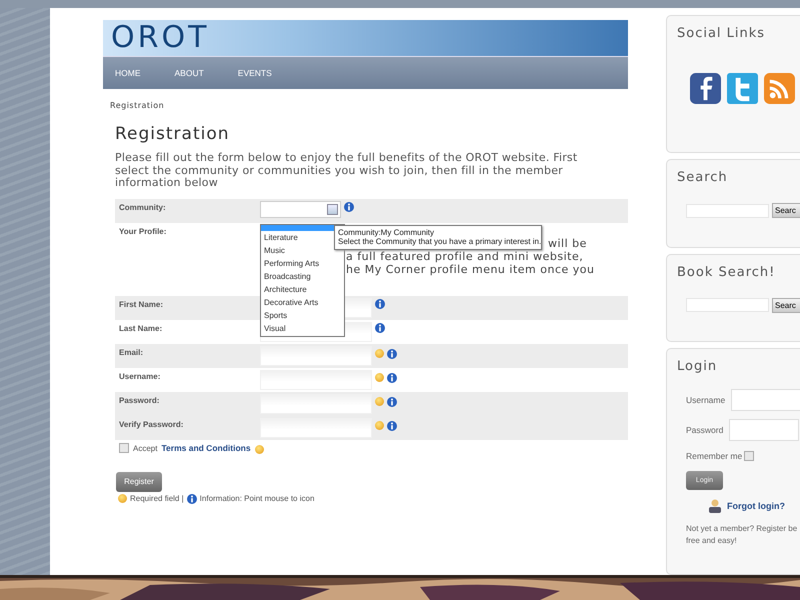 Image resolution: width=800 pixels, height=600 pixels. I want to click on field-label: Your Profile:, so click(143, 232).